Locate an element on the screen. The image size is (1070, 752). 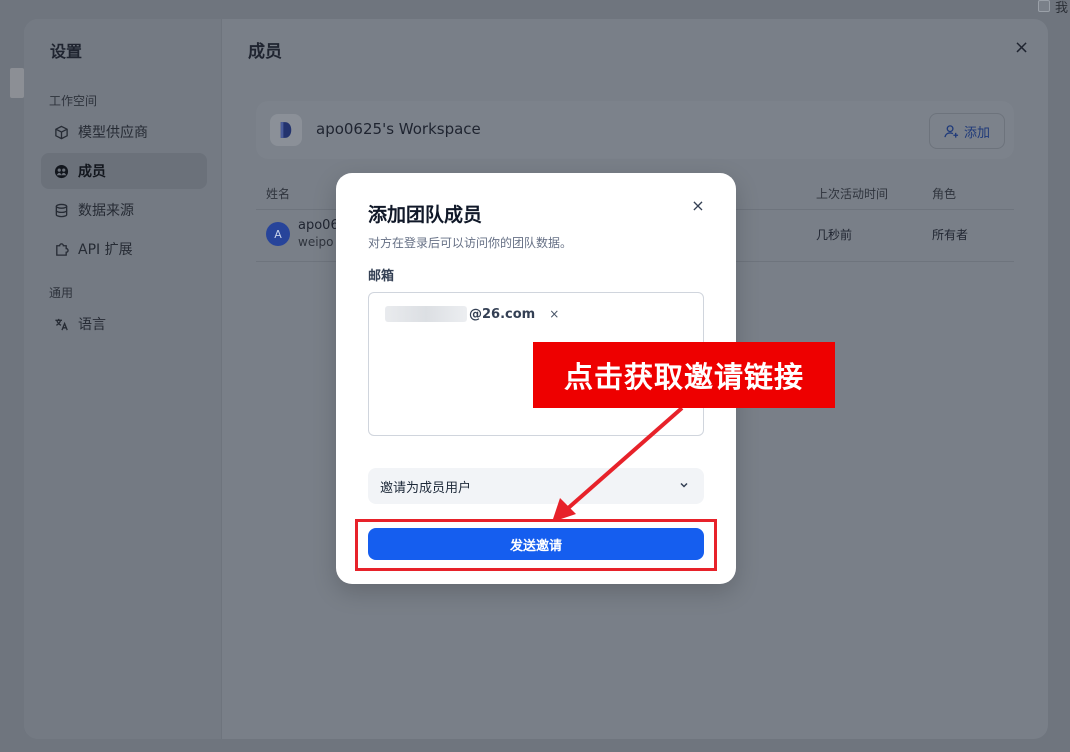
avatar: A is located at coordinates (278, 234).